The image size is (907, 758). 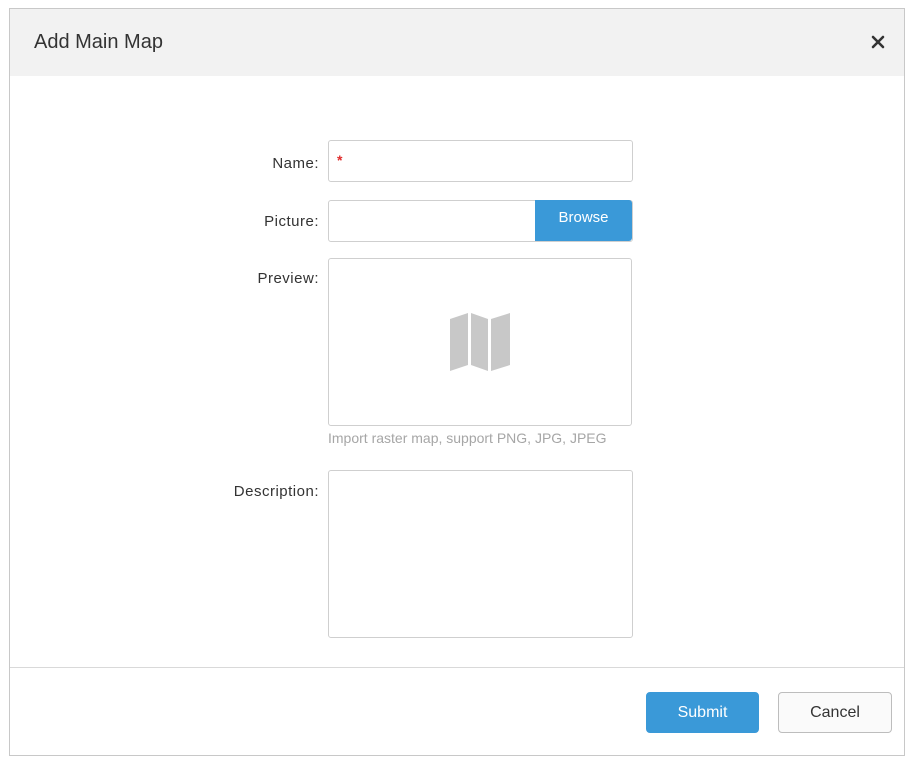 I want to click on dialog-title: Add Main Map, so click(x=98, y=42).